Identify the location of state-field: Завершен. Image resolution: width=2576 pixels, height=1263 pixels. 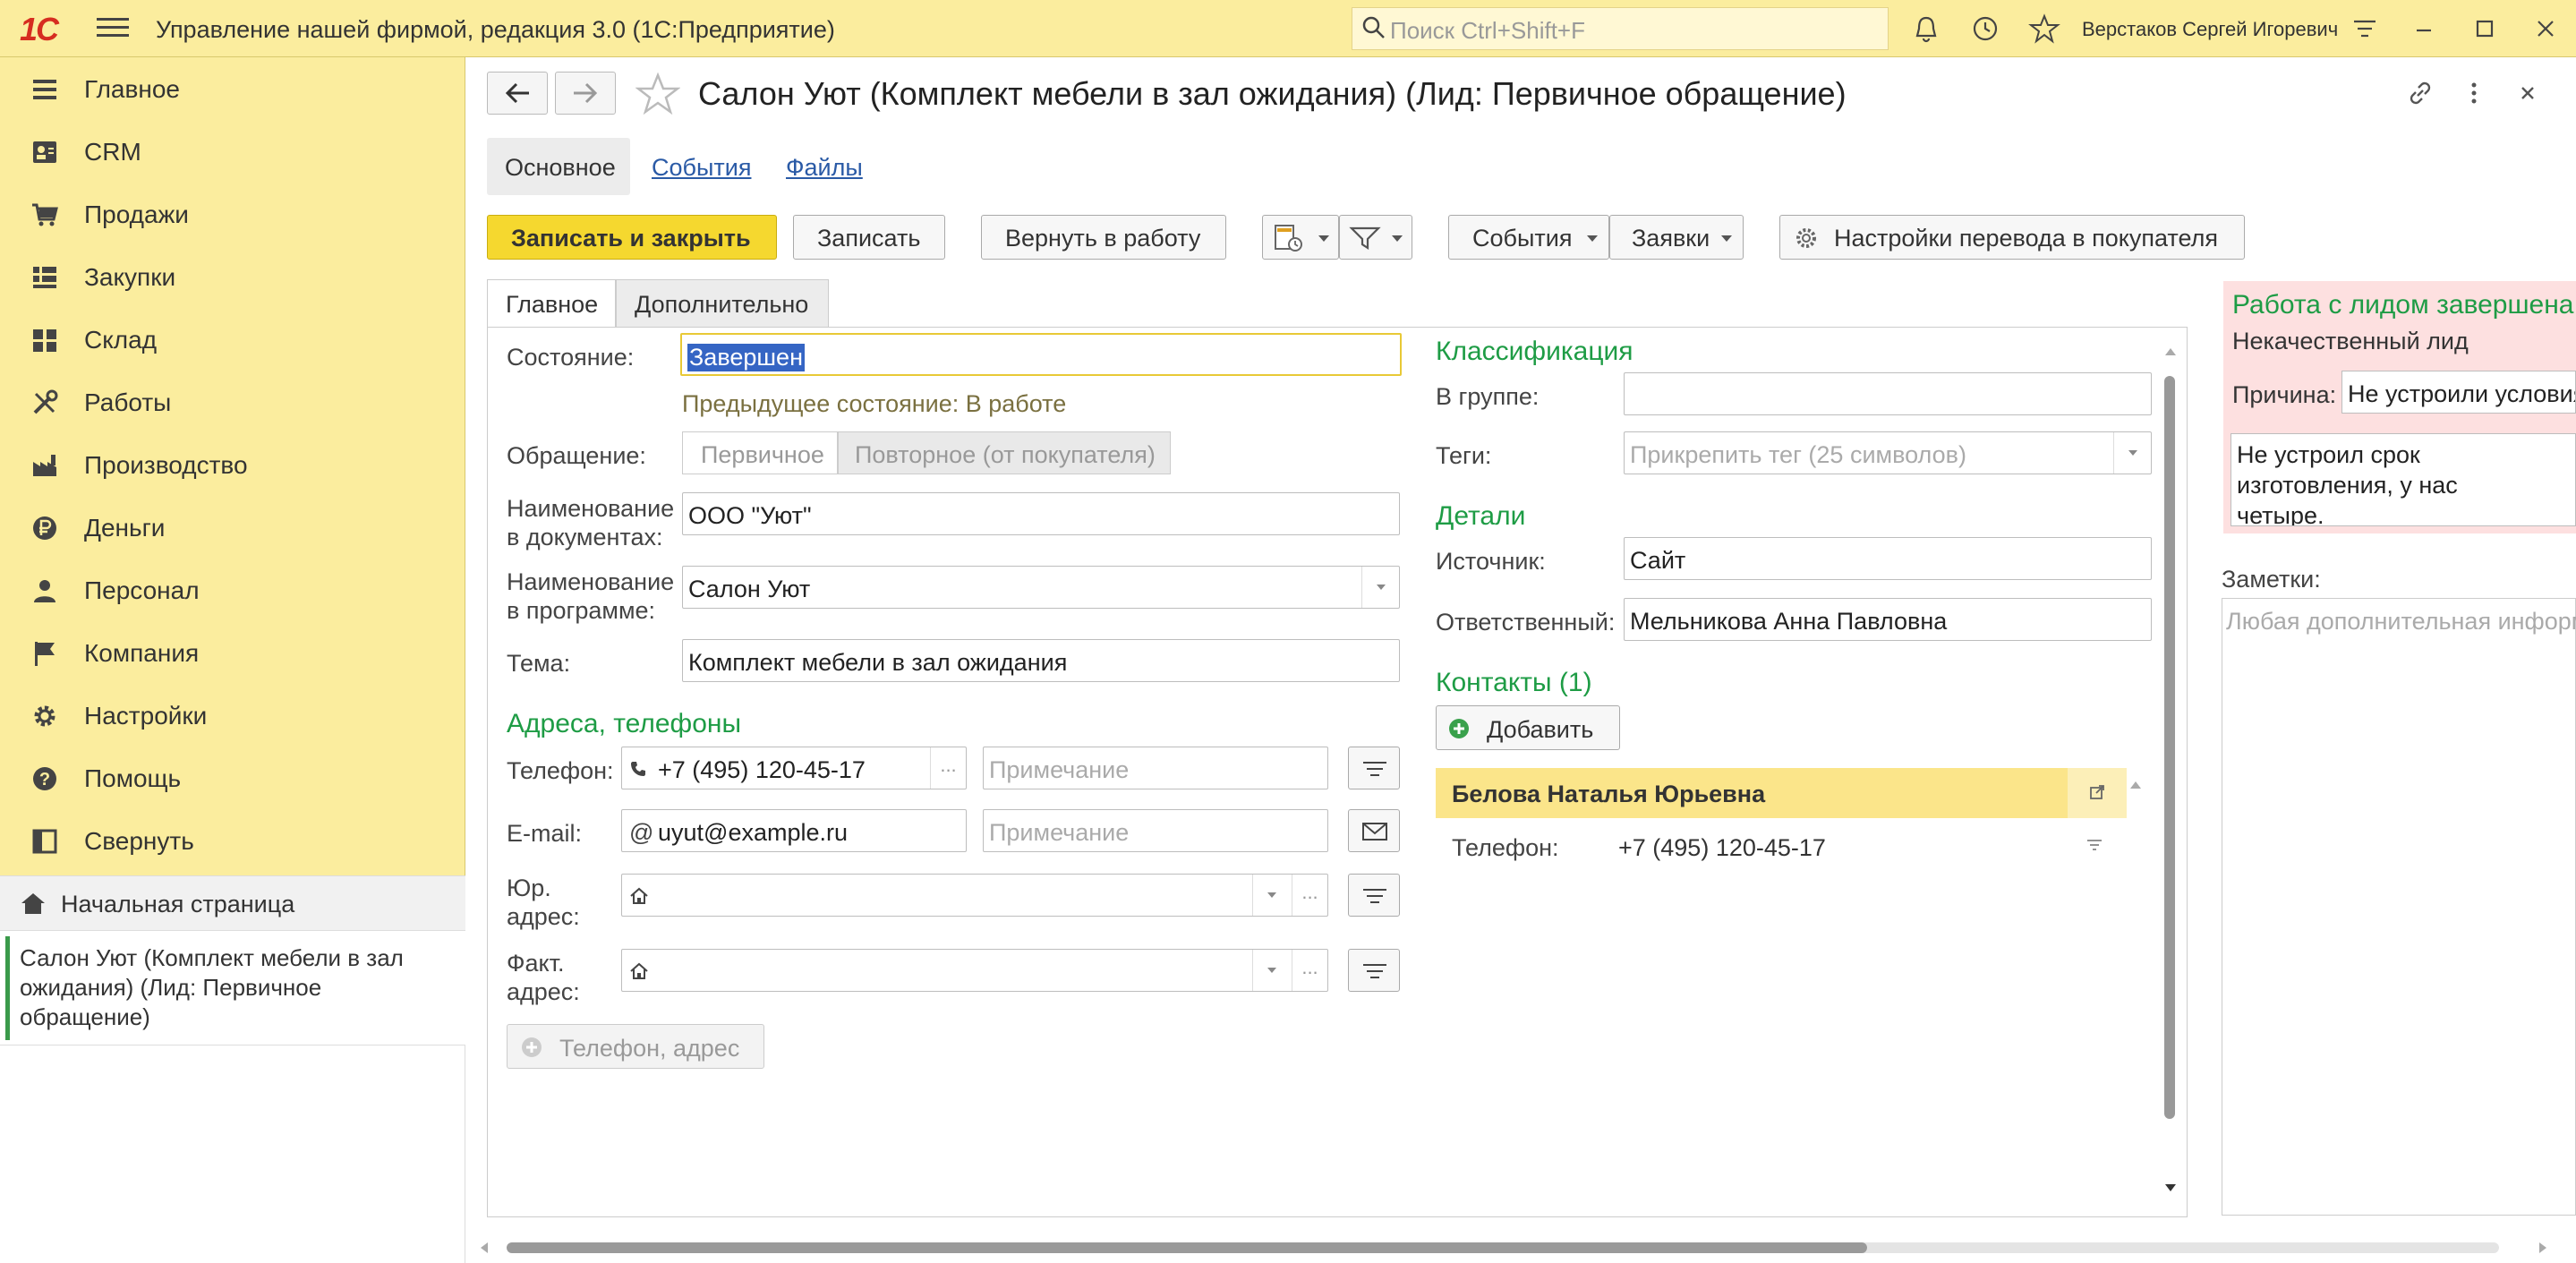
(1041, 355).